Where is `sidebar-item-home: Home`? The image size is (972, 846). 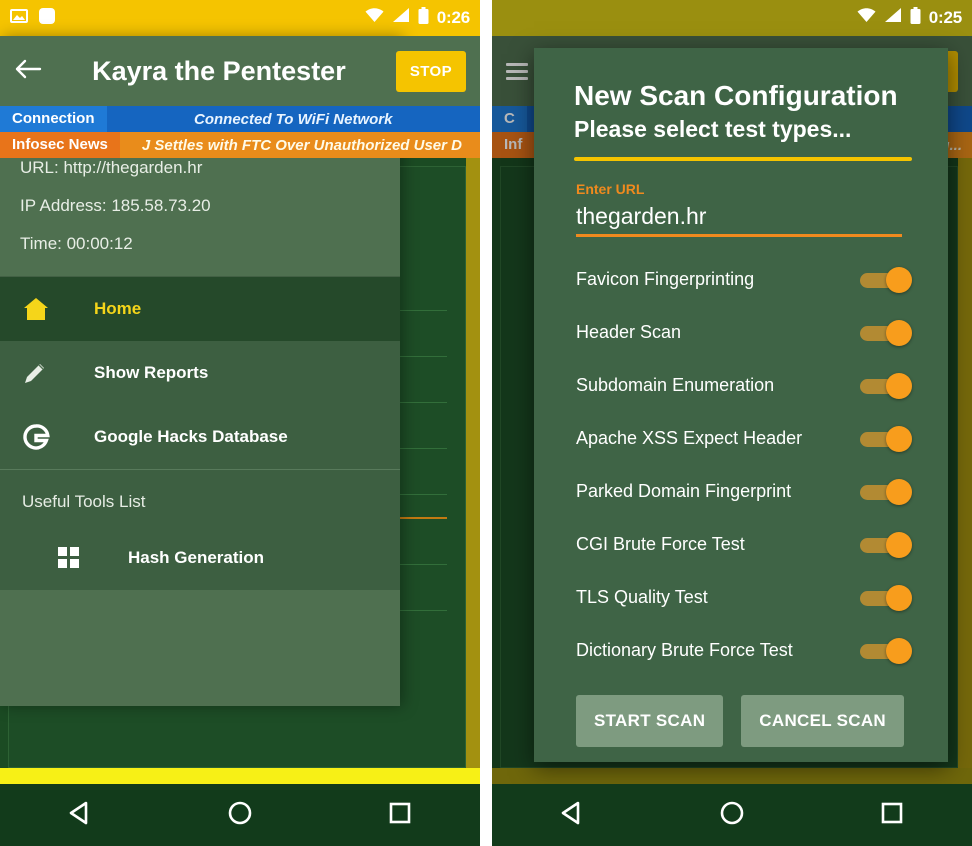
sidebar-item-home: Home is located at coordinates (200, 309).